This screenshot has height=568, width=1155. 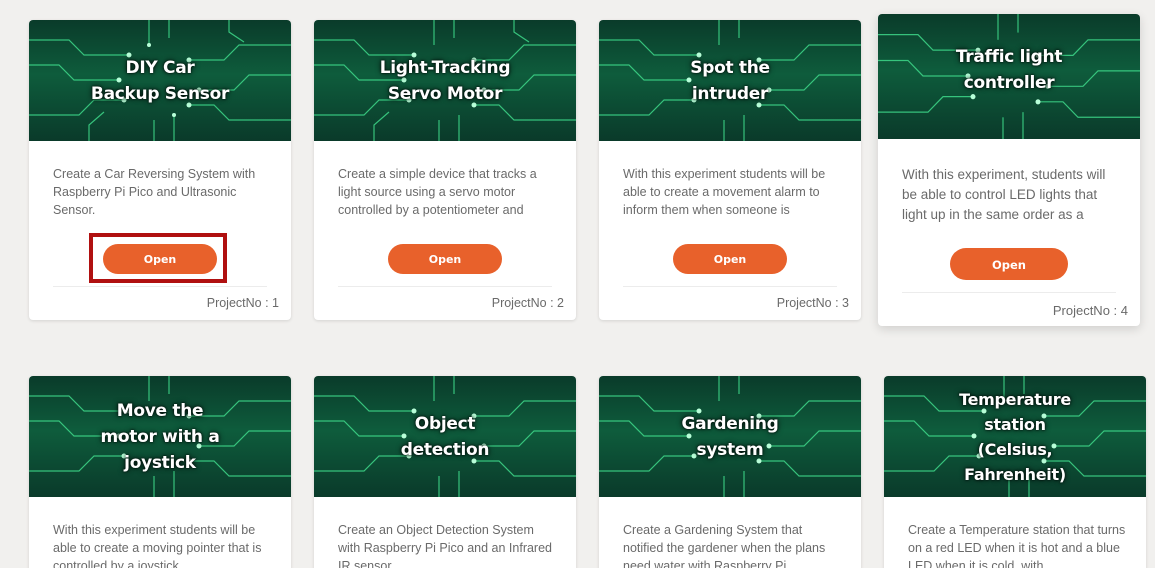 I want to click on project-title: Move the motor with a joystick, so click(x=160, y=436).